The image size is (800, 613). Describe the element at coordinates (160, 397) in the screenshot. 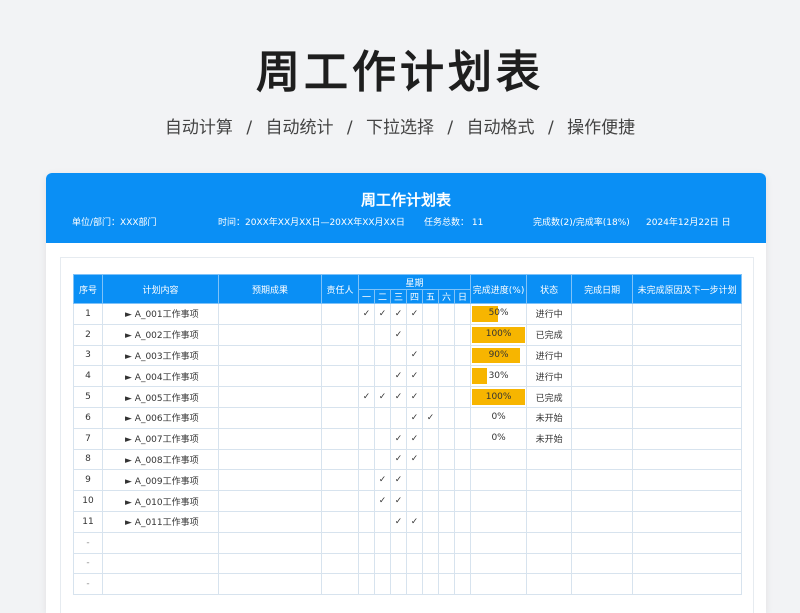

I see `cell-content: ► A_005工作事项` at that location.